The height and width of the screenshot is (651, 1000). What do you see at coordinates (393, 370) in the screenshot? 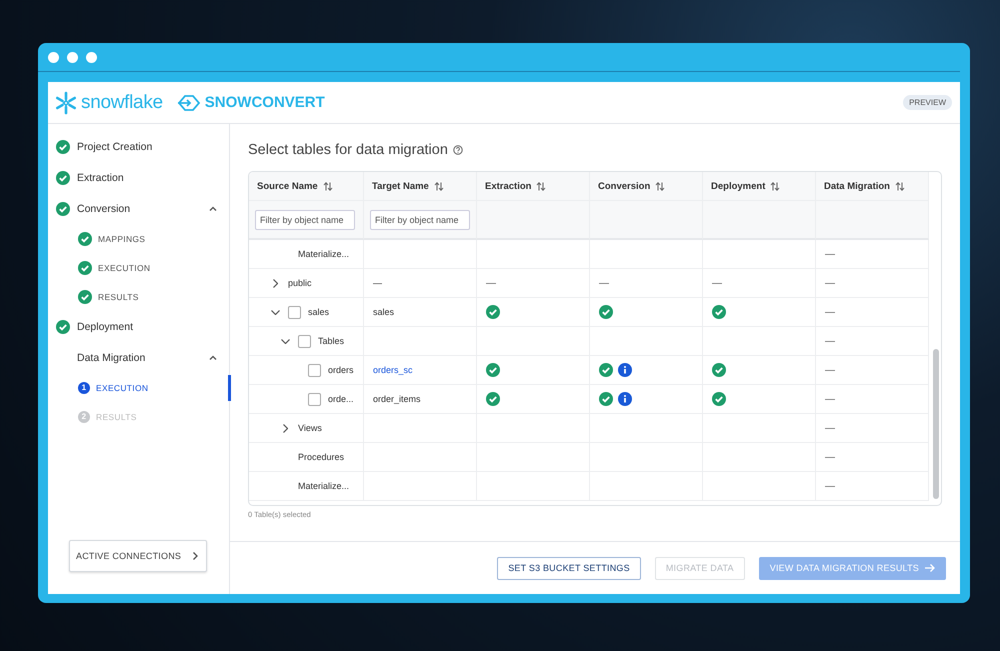
I see `target-name-link: orders_sc` at bounding box center [393, 370].